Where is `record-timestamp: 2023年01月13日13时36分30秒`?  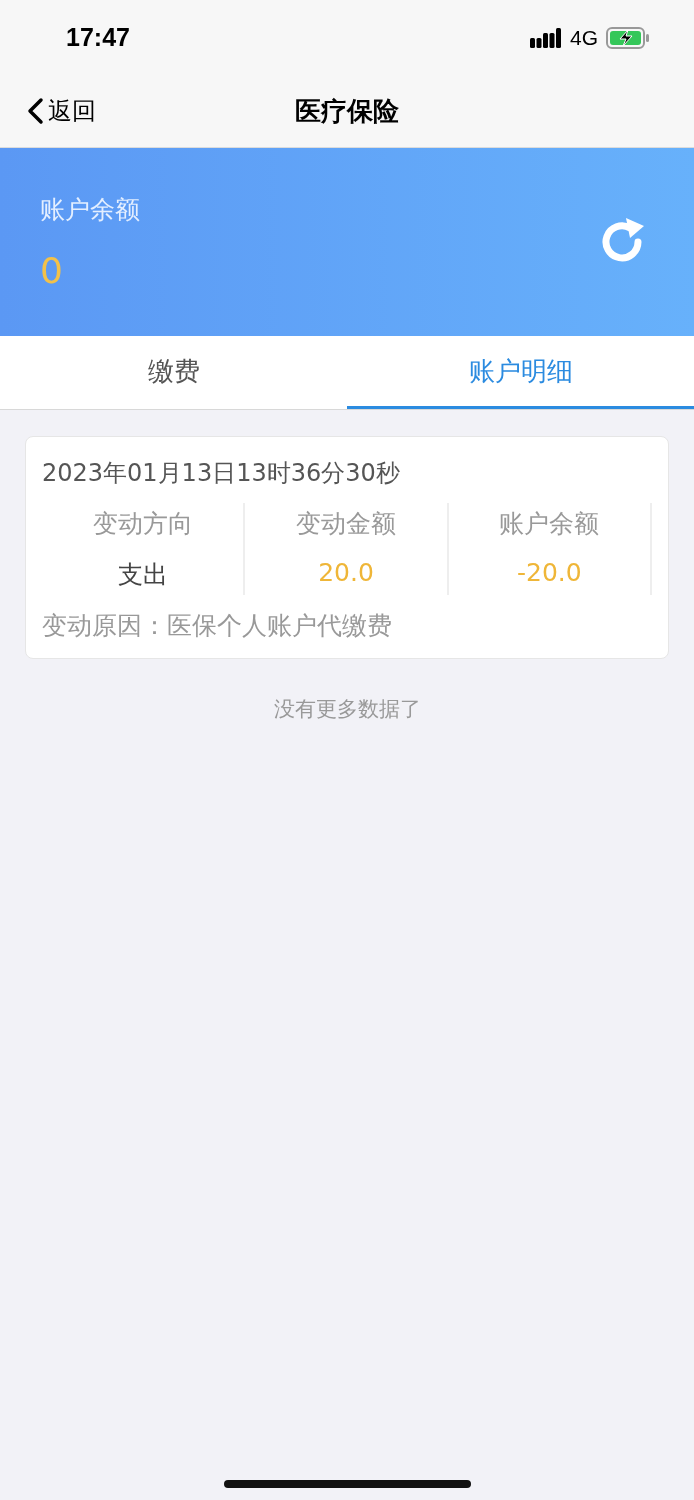 record-timestamp: 2023年01月13日13时36分30秒 is located at coordinates (221, 473).